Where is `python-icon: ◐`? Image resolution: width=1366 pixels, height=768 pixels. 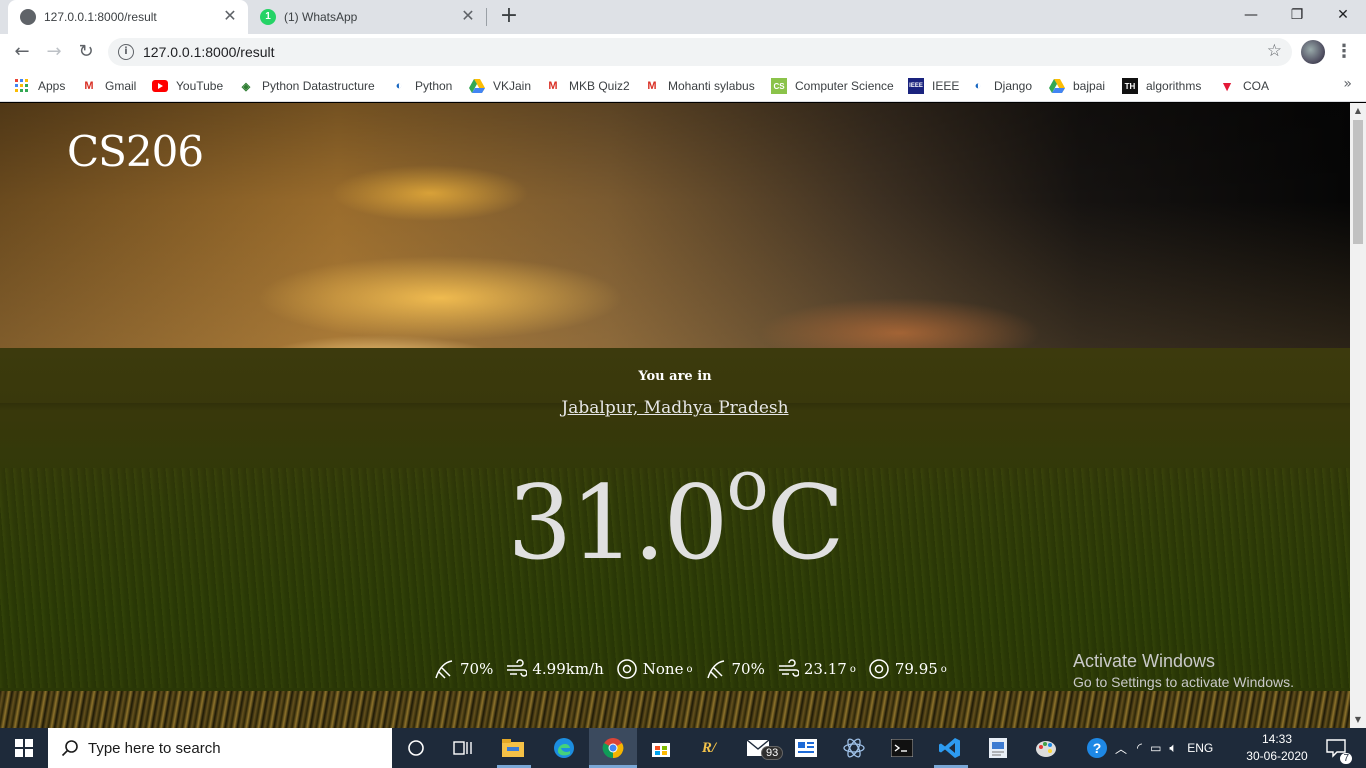 python-icon: ◐ is located at coordinates (399, 86).